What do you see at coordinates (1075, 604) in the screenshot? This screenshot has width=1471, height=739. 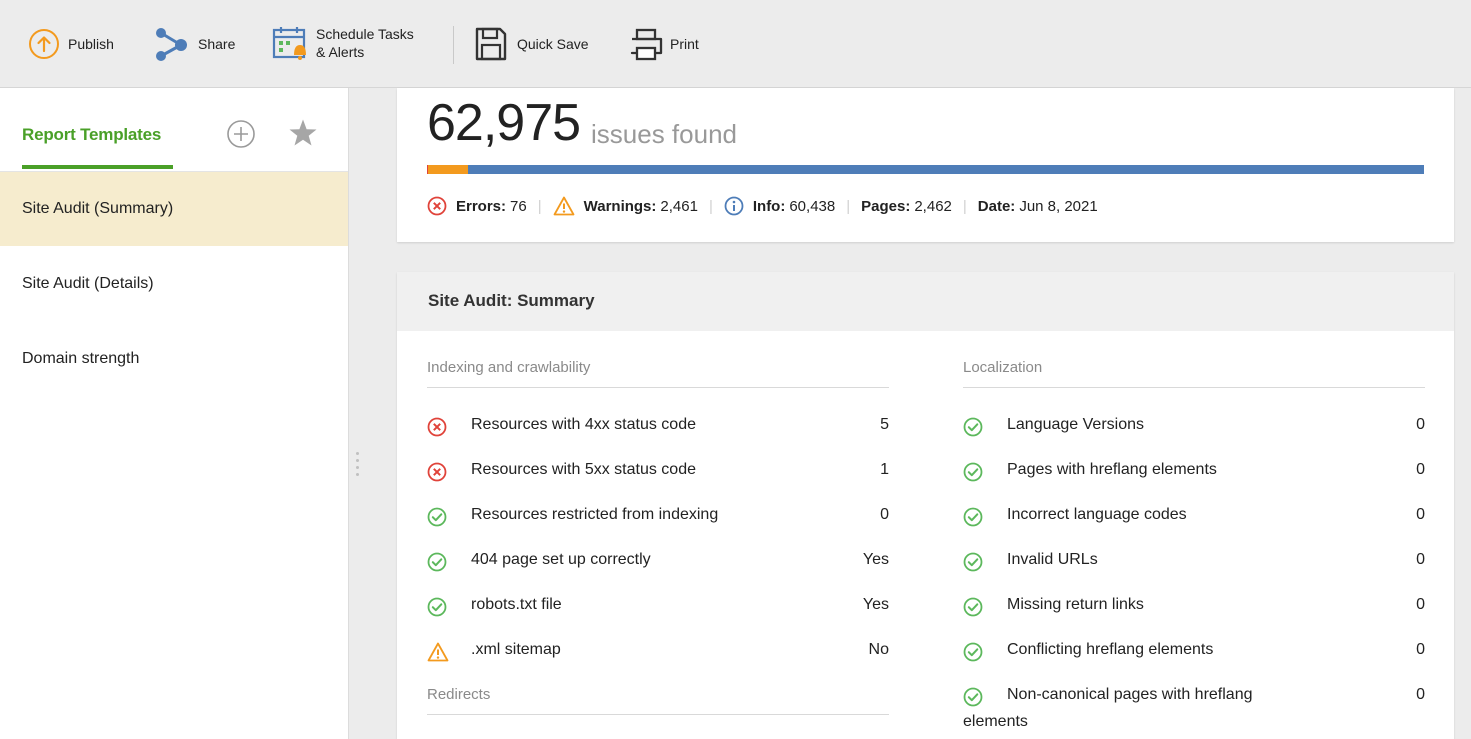 I see `audit-row-label: Missing return links` at bounding box center [1075, 604].